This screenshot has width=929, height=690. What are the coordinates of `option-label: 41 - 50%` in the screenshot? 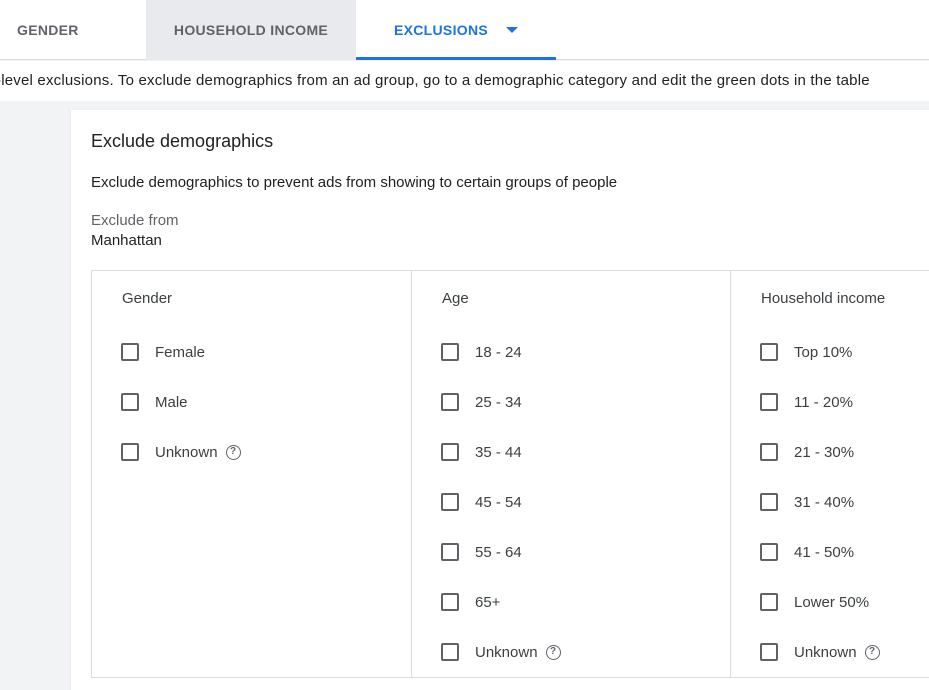 It's located at (824, 552).